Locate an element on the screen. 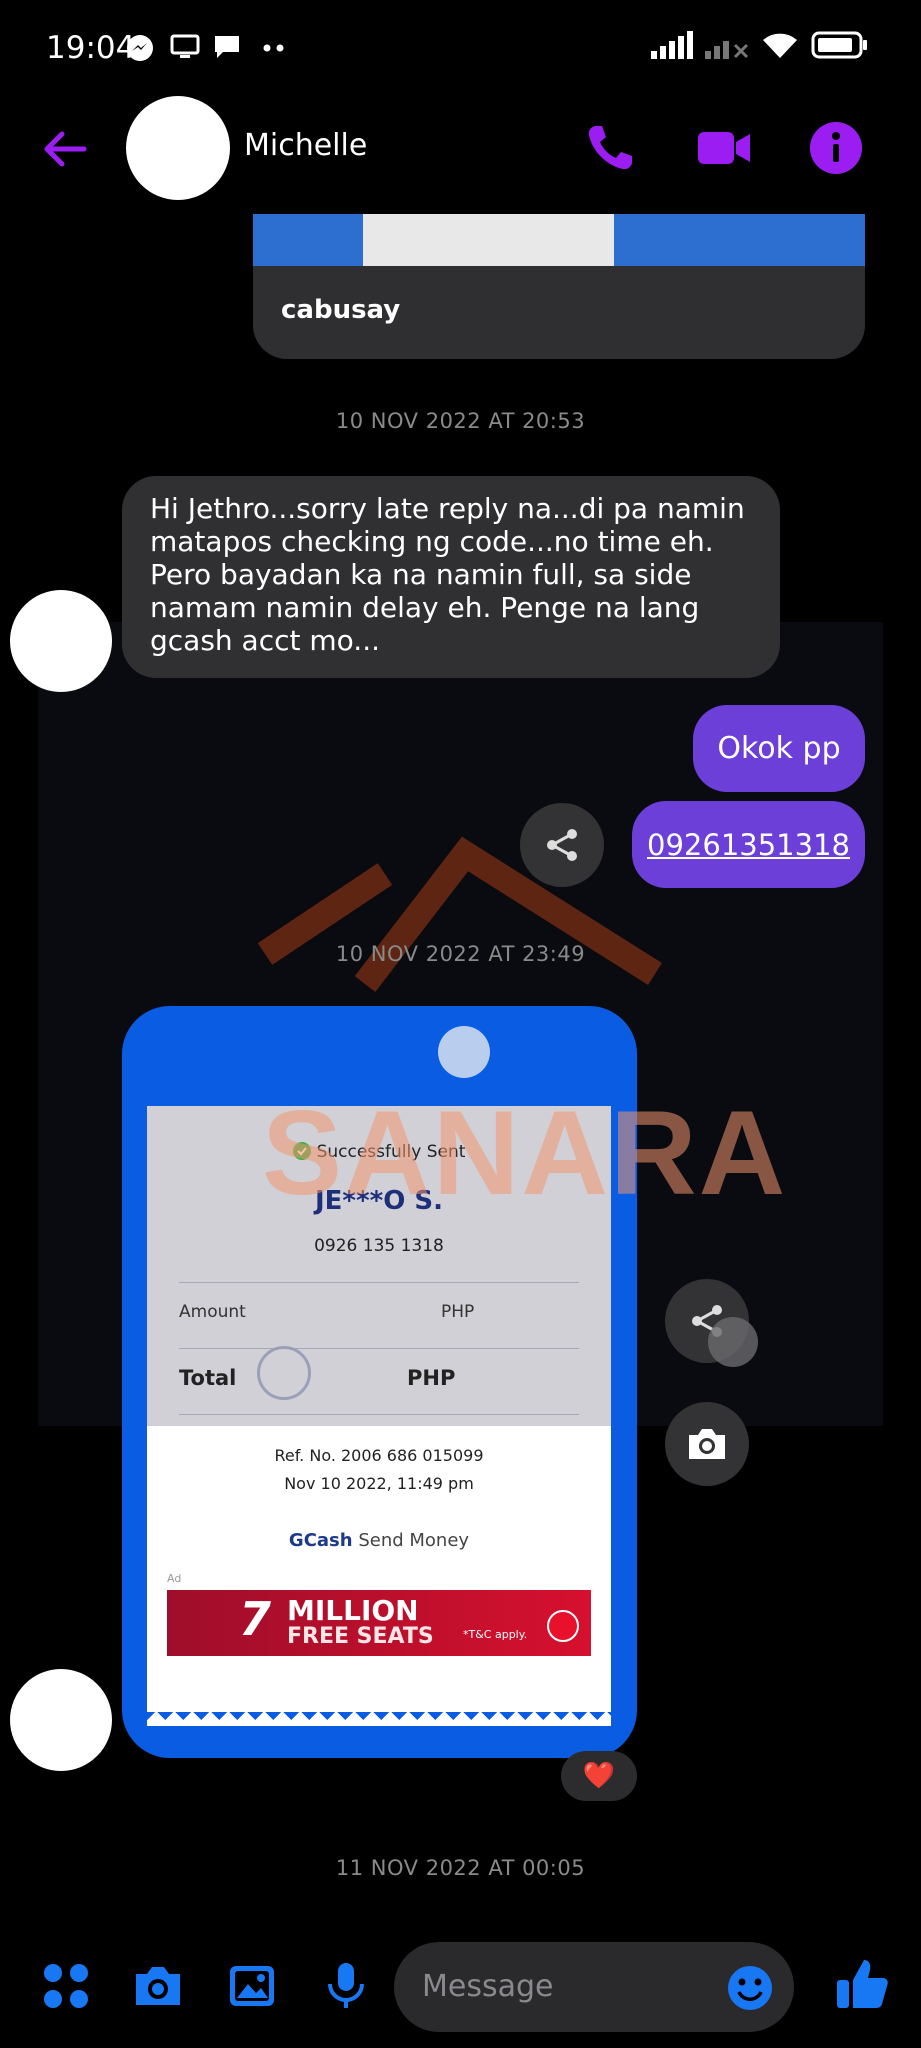 This screenshot has width=921, height=2048. receipt-torn-edge is located at coordinates (379, 1719).